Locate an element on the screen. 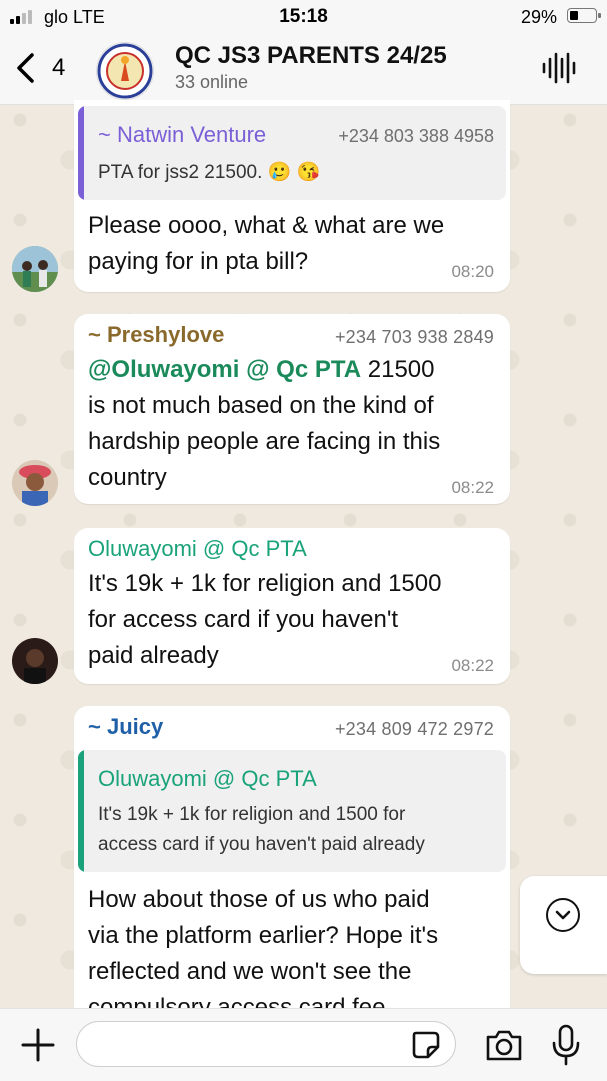 Image resolution: width=607 pixels, height=1081 pixels. clock: 15:18 is located at coordinates (303, 16).